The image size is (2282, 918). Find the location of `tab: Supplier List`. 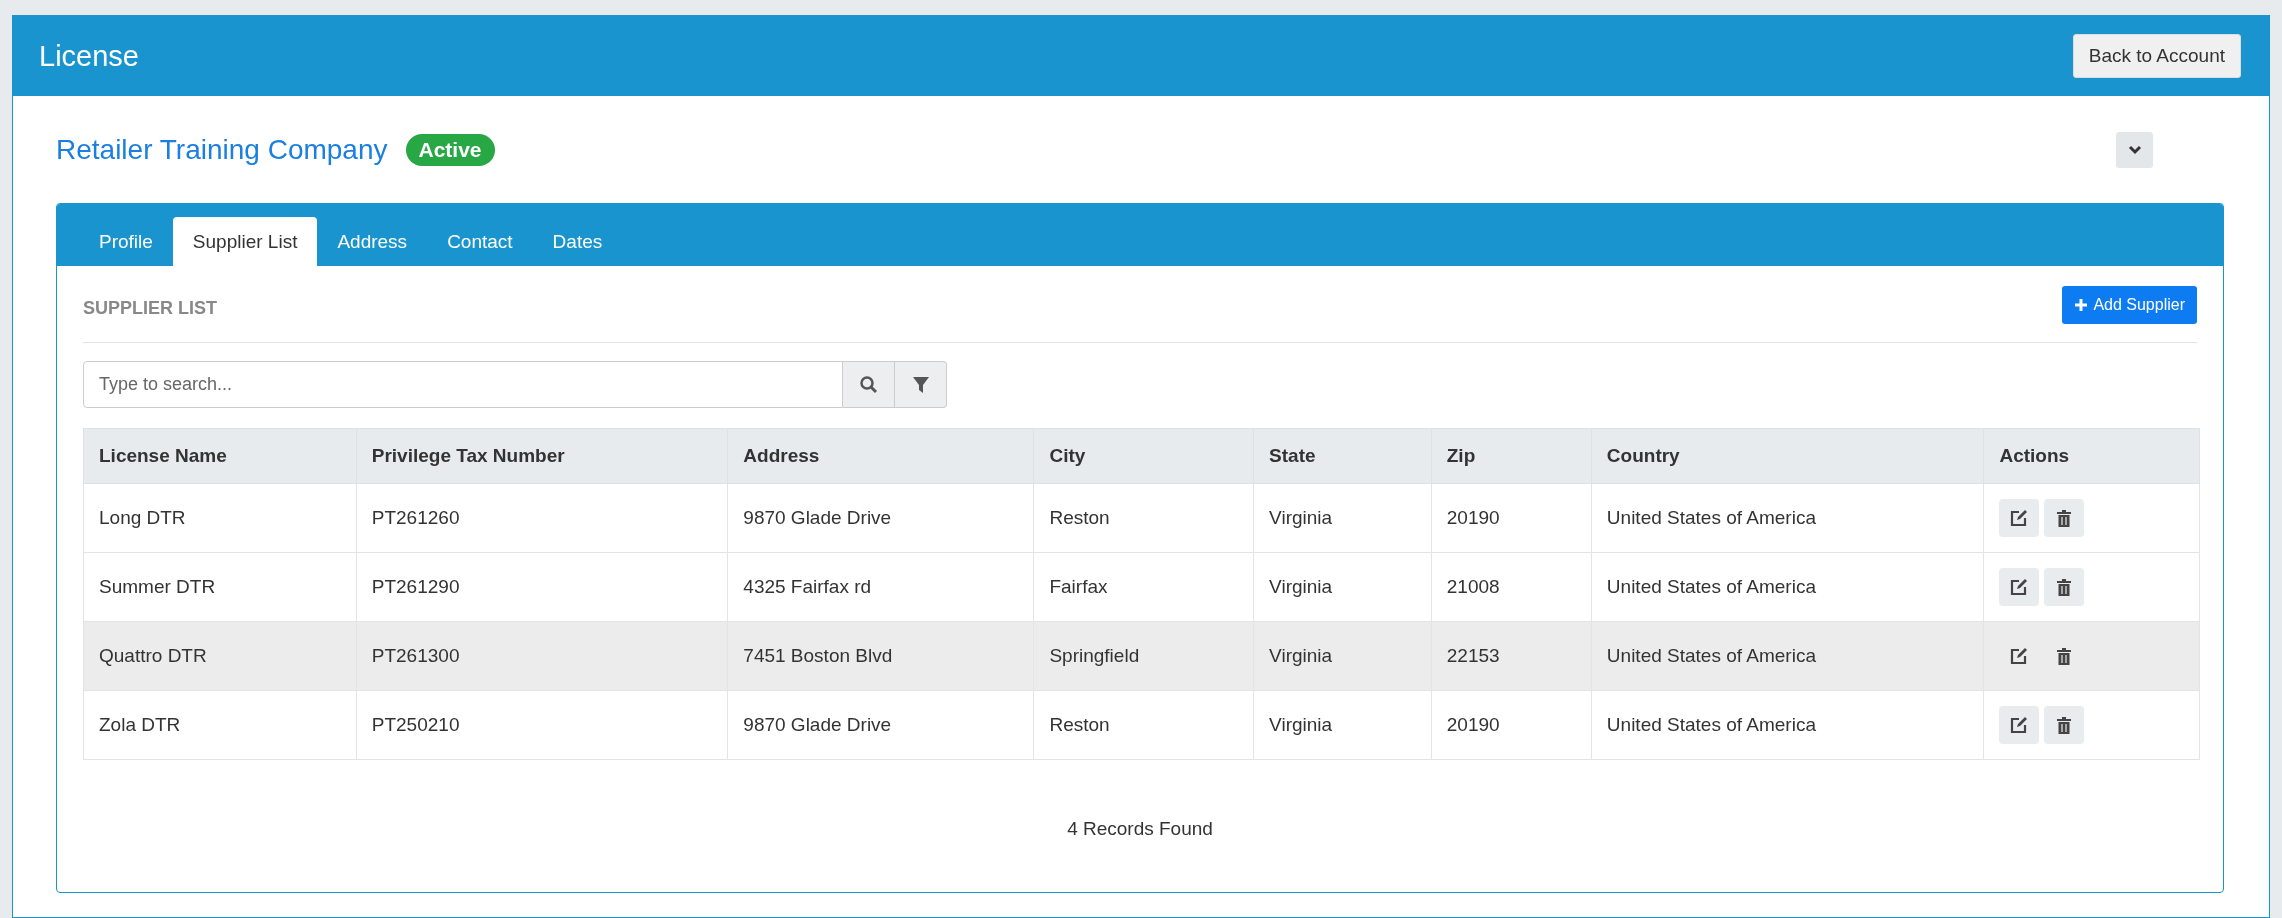

tab: Supplier List is located at coordinates (245, 241).